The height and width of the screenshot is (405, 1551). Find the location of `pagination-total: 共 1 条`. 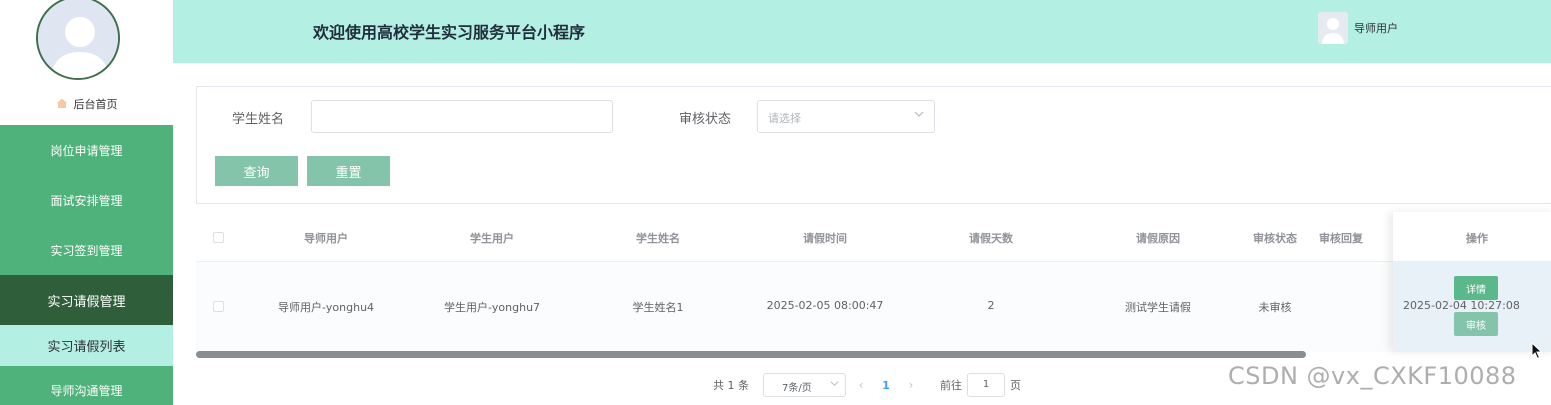

pagination-total: 共 1 条 is located at coordinates (731, 385).